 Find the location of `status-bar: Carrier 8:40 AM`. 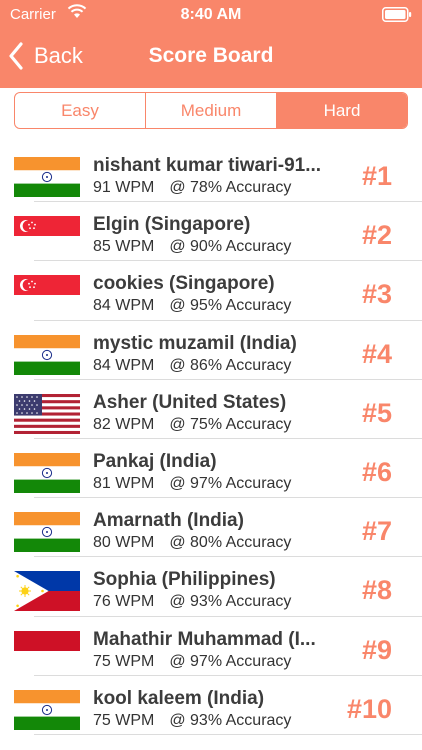

status-bar: Carrier 8:40 AM is located at coordinates (211, 15).